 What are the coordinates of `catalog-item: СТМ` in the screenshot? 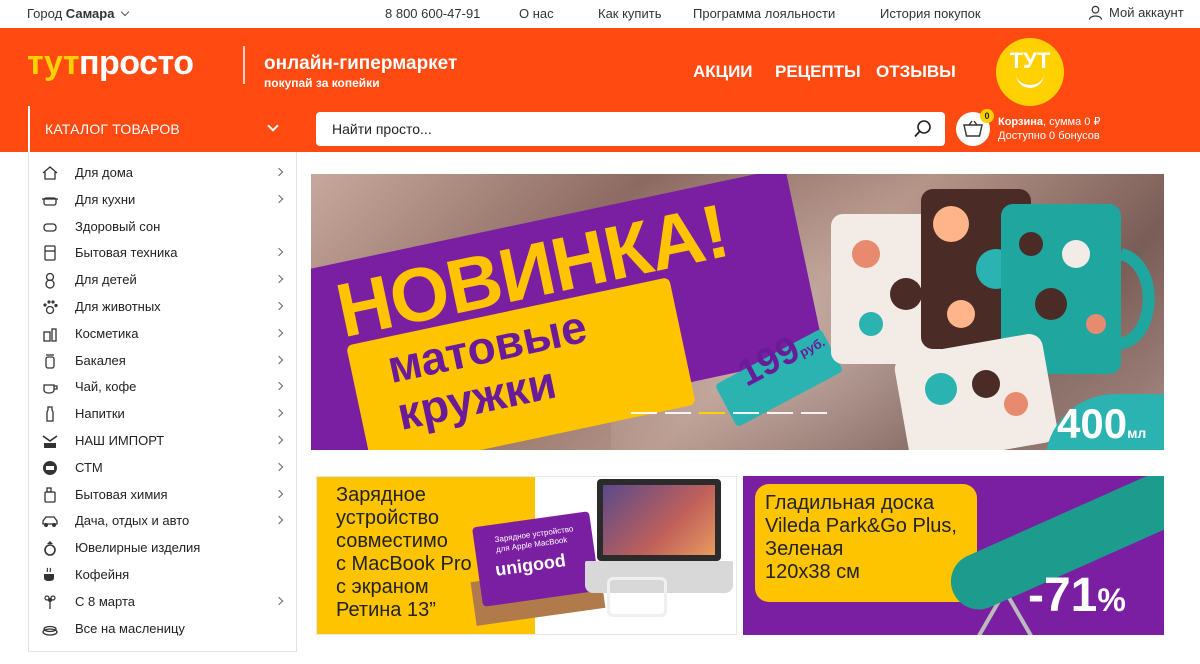 It's located at (162, 468).